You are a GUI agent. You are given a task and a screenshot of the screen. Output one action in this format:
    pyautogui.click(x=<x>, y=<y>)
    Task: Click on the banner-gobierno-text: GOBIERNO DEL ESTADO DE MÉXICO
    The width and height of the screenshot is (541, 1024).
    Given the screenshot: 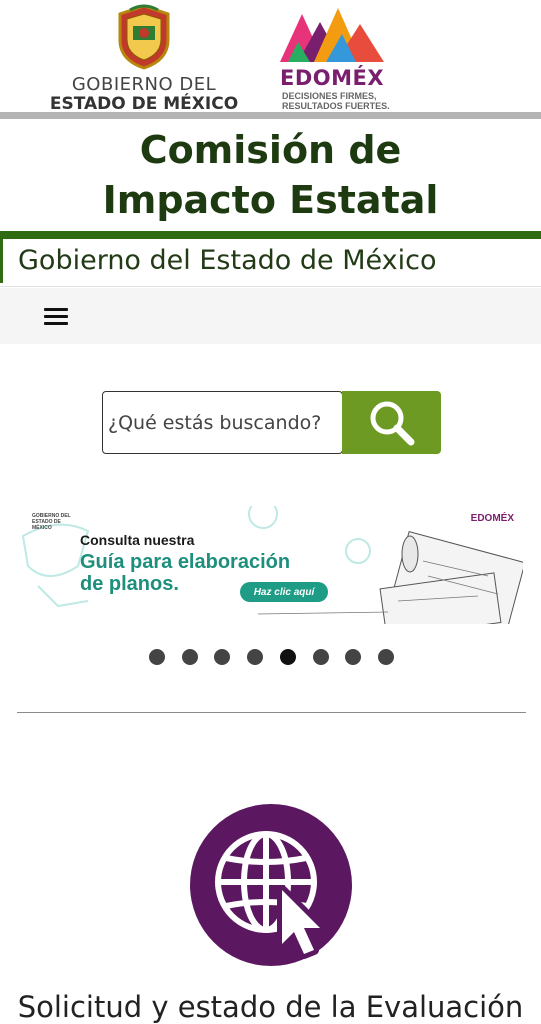 What is the action you would take?
    pyautogui.click(x=51, y=522)
    